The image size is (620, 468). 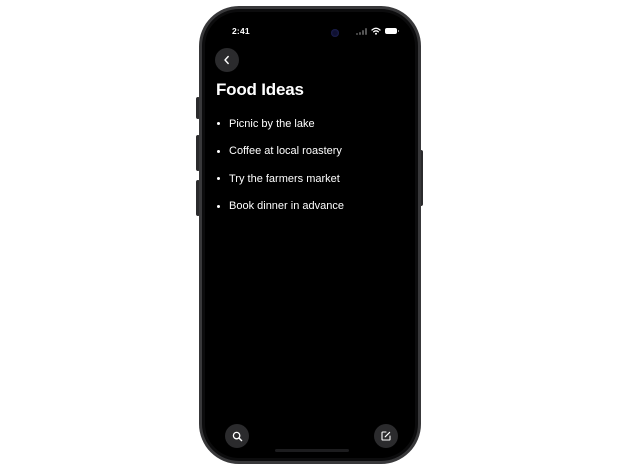 What do you see at coordinates (313, 33) in the screenshot?
I see `dynamic-island` at bounding box center [313, 33].